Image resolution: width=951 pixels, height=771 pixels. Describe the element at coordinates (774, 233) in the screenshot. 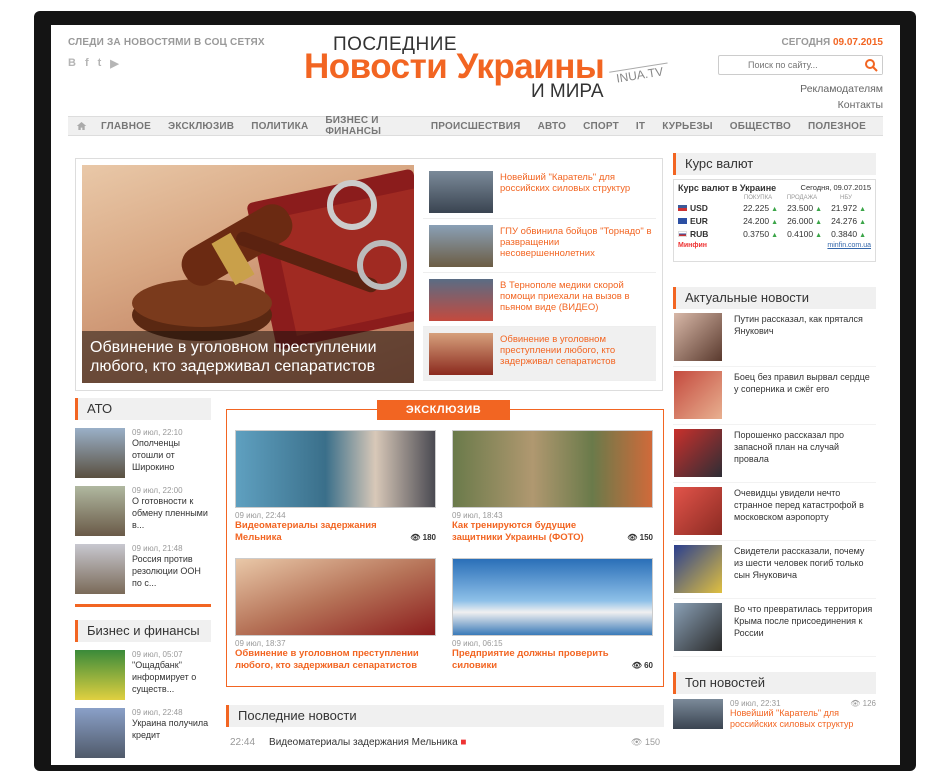

I see `rate-row: RUB 0.3750 ▲ 0.4100 ▲ 0.3840 ▲` at that location.